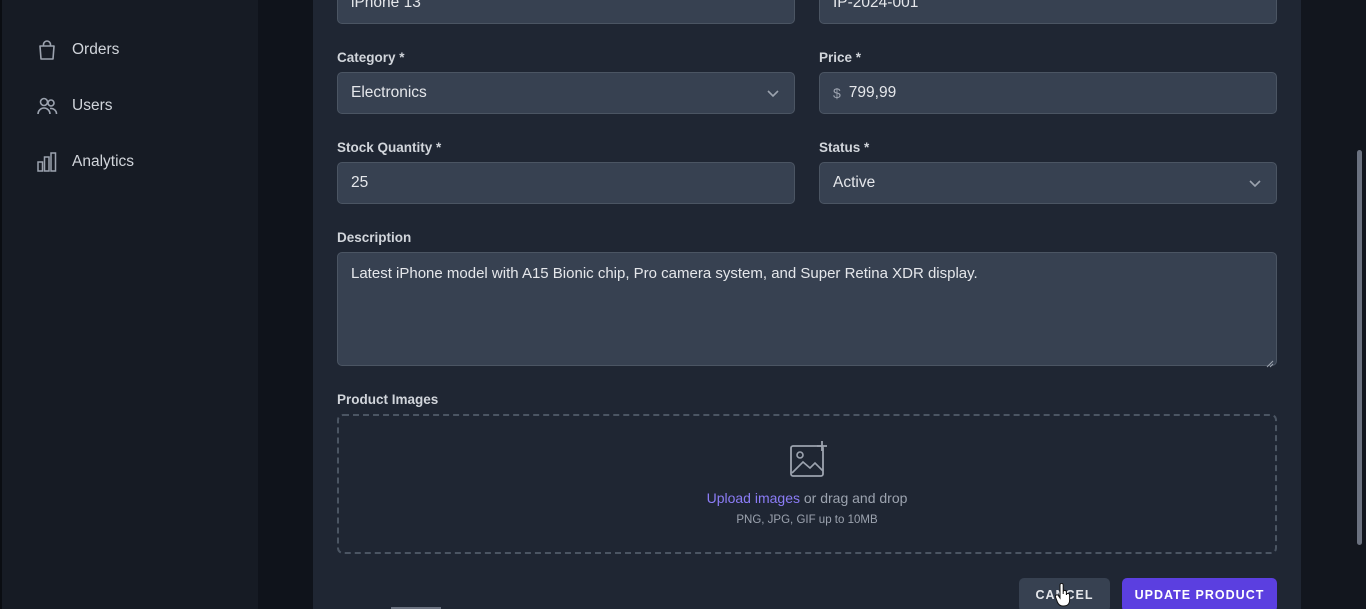 The width and height of the screenshot is (1366, 609). What do you see at coordinates (1063, 594) in the screenshot?
I see `hand-pointer-icon` at bounding box center [1063, 594].